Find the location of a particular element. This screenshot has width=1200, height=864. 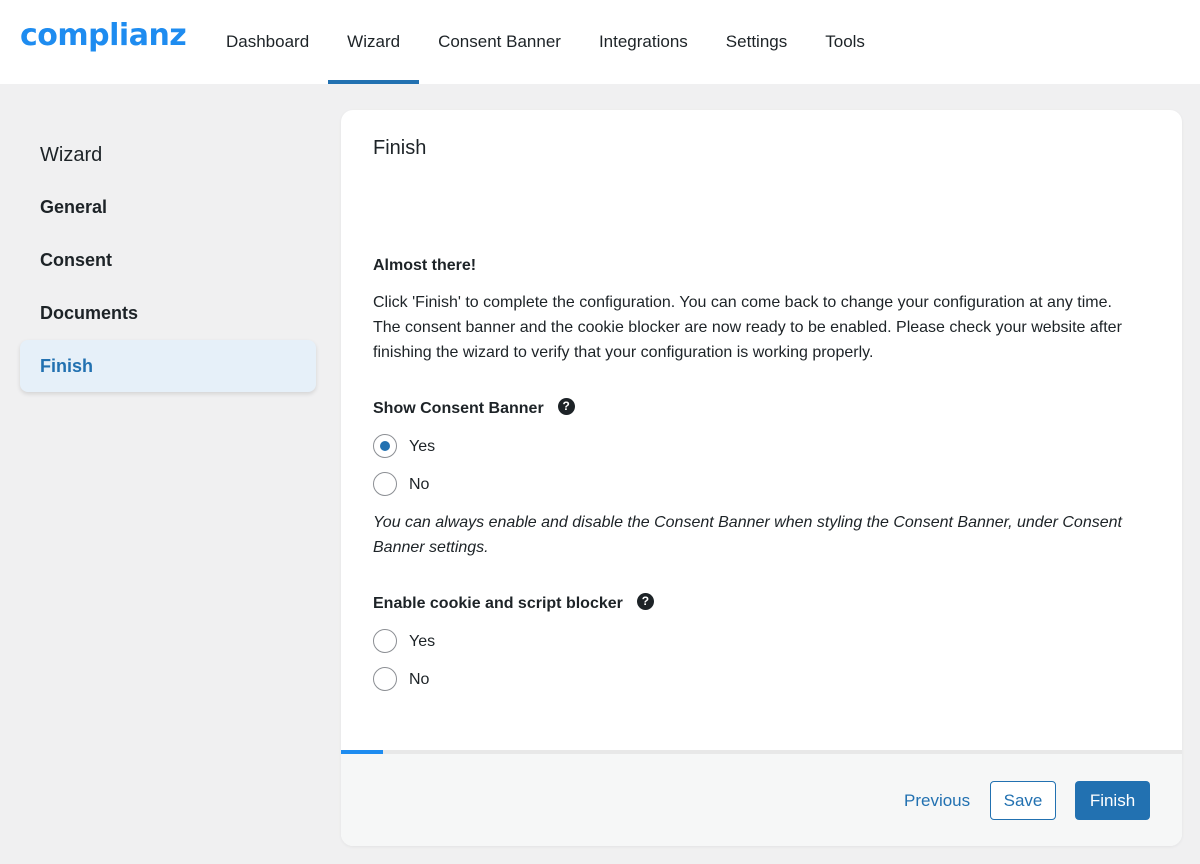

sidebar-item-consent: Consent is located at coordinates (168, 260).